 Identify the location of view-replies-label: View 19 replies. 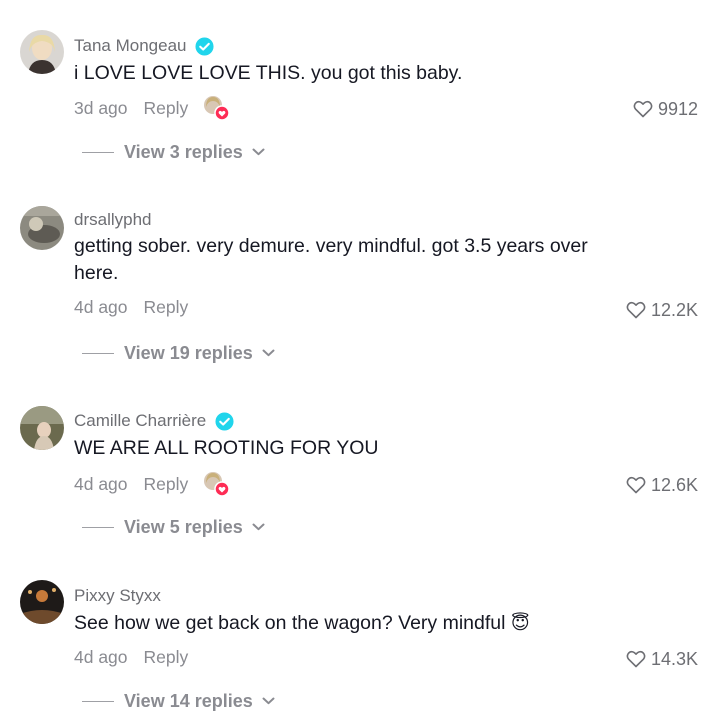
(188, 353).